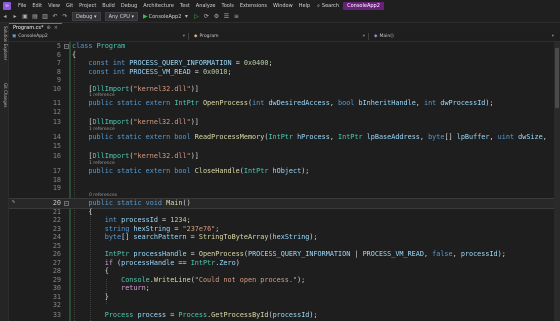 The image size is (560, 321). What do you see at coordinates (284, 130) in the screenshot?
I see `codelens-row: 1 reference` at bounding box center [284, 130].